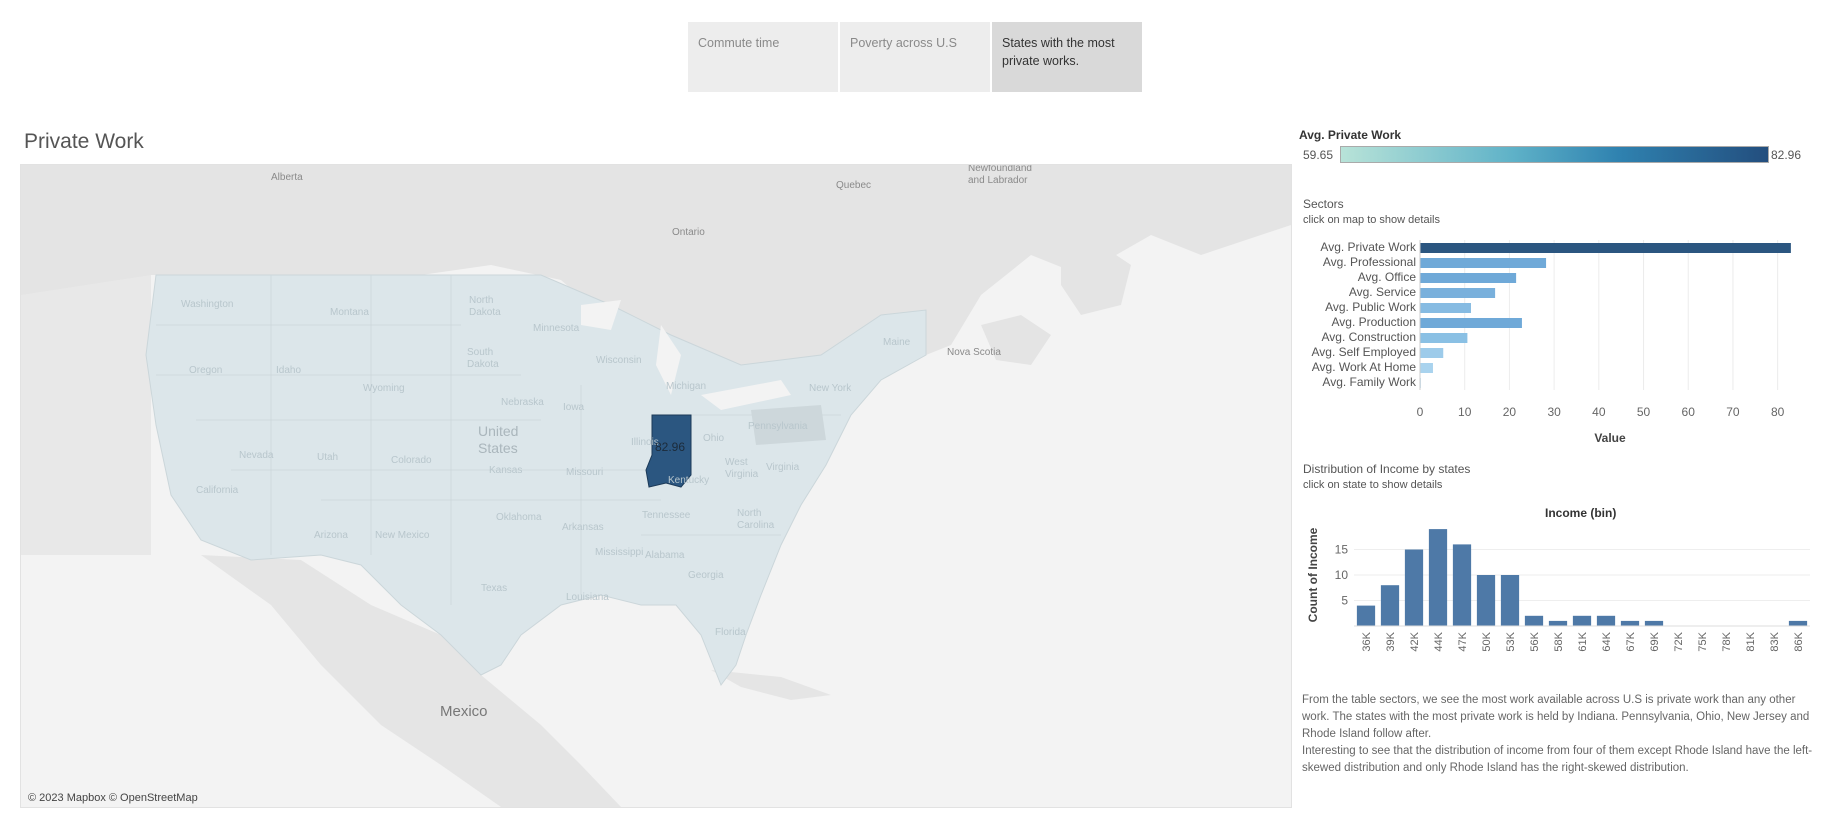 Image resolution: width=1827 pixels, height=825 pixels. Describe the element at coordinates (1371, 220) in the screenshot. I see `sectors-subtitle: click on map to show details` at that location.